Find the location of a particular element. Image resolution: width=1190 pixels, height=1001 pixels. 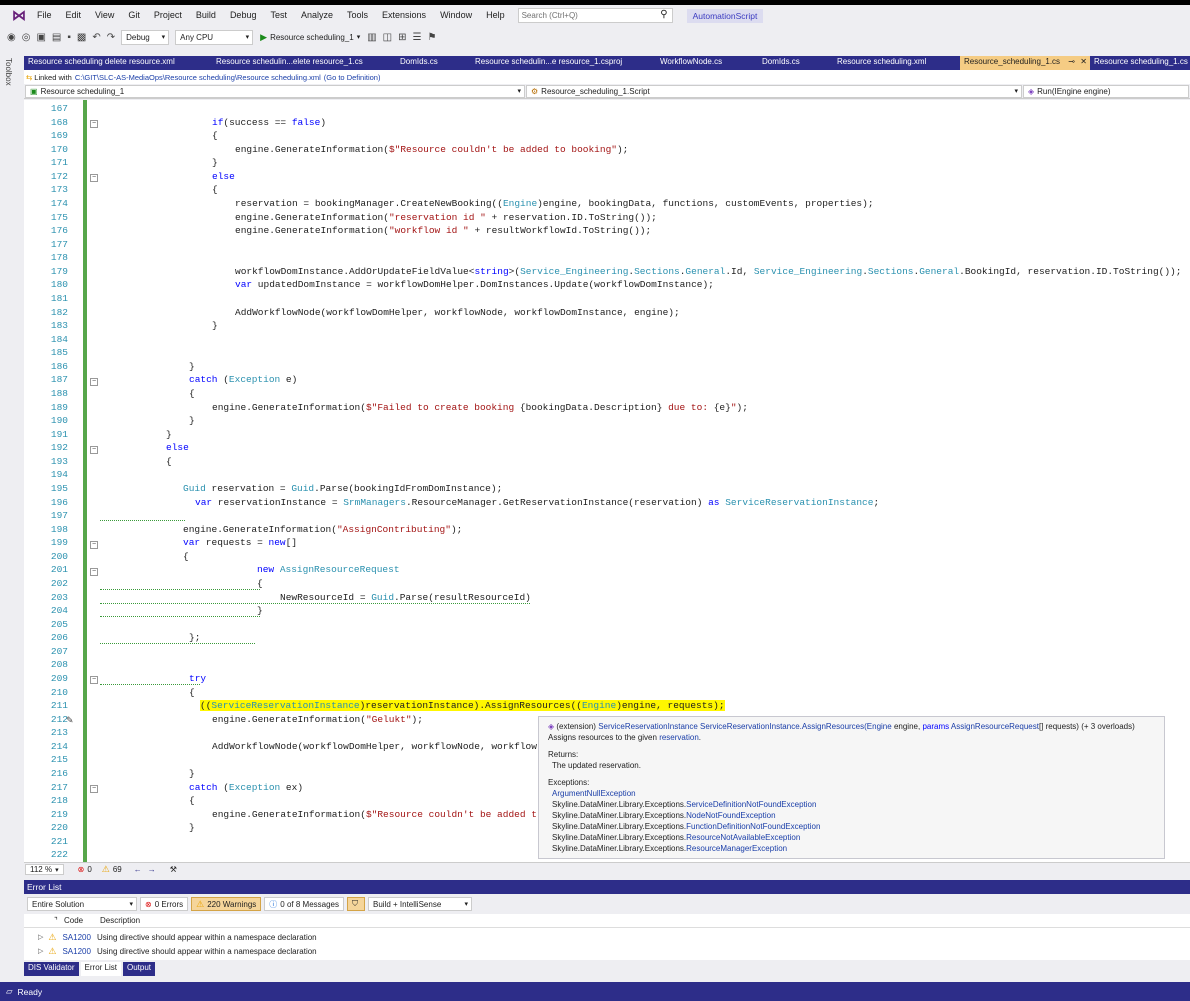

quick-action-pencil-icon: ✎ is located at coordinates (70, 720).